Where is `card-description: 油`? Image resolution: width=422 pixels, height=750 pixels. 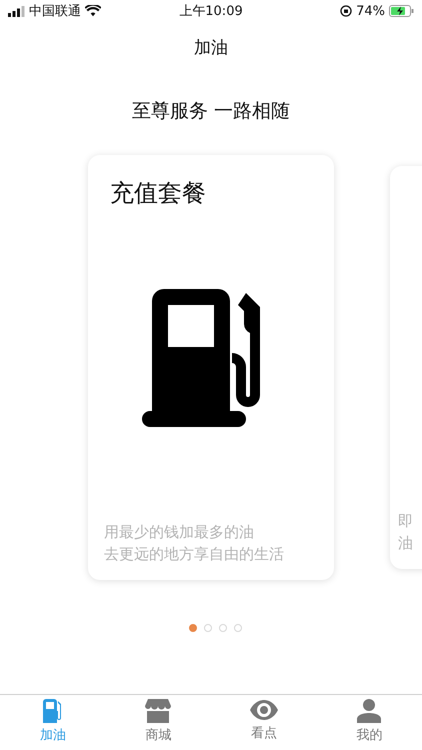 card-description: 油 is located at coordinates (405, 543).